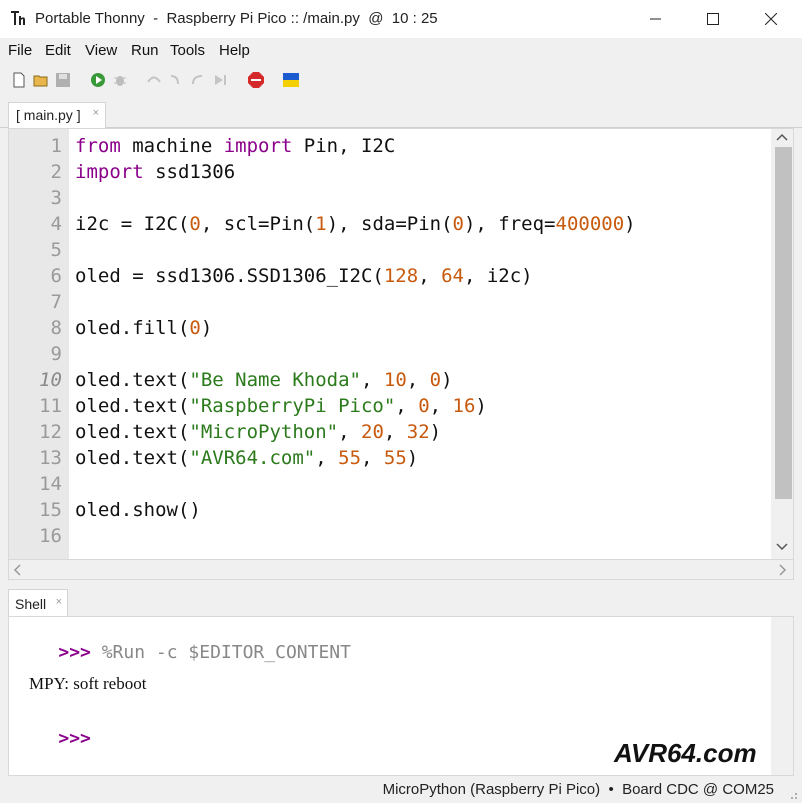 This screenshot has width=802, height=803. Describe the element at coordinates (401, 602) in the screenshot. I see `shell-tabstrip: Shell ×` at that location.